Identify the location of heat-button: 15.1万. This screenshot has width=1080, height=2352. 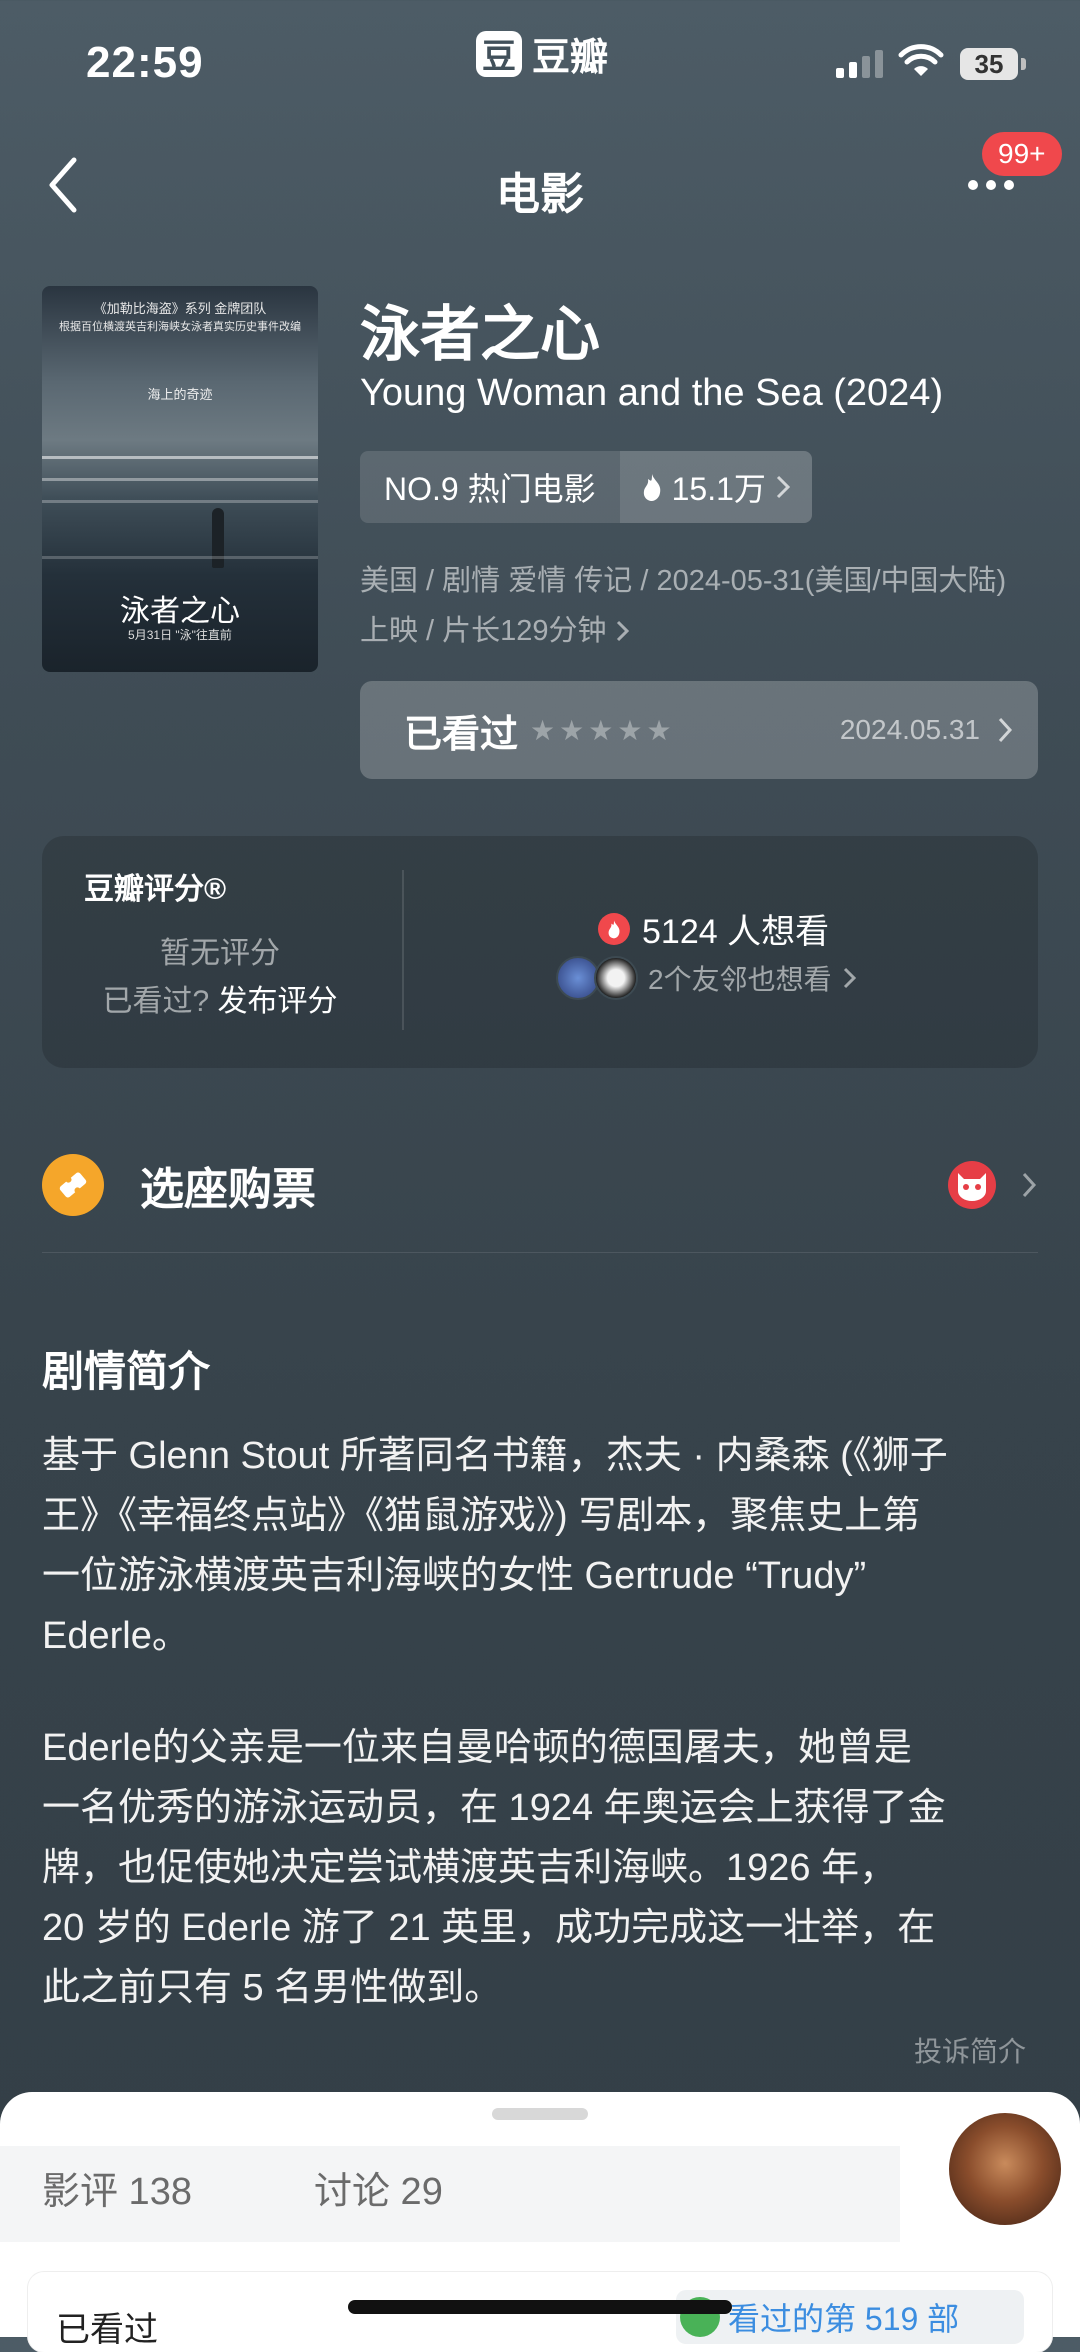
(715, 487).